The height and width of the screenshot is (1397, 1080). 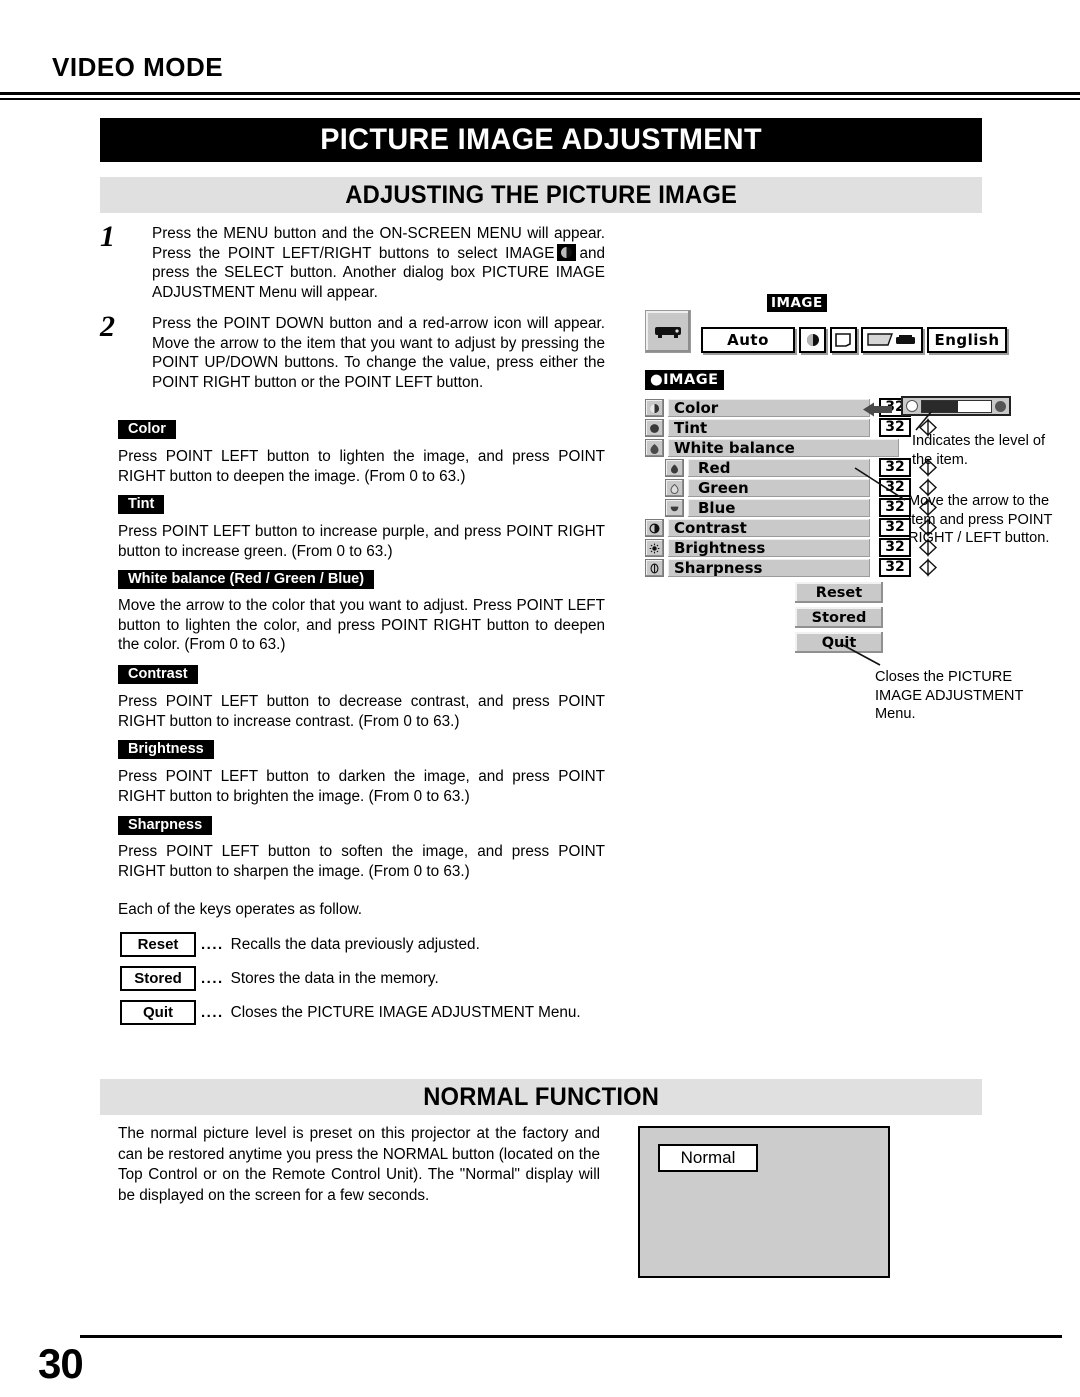 I want to click on level-track, so click(x=956, y=406).